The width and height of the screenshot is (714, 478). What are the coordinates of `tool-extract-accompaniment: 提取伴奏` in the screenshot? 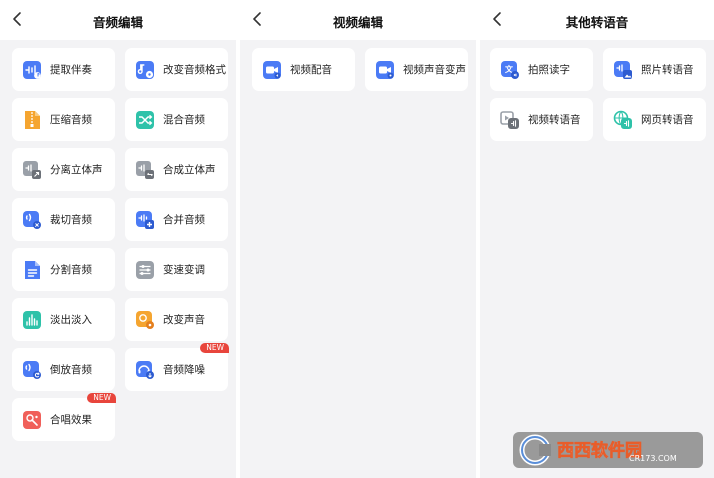 It's located at (63, 69).